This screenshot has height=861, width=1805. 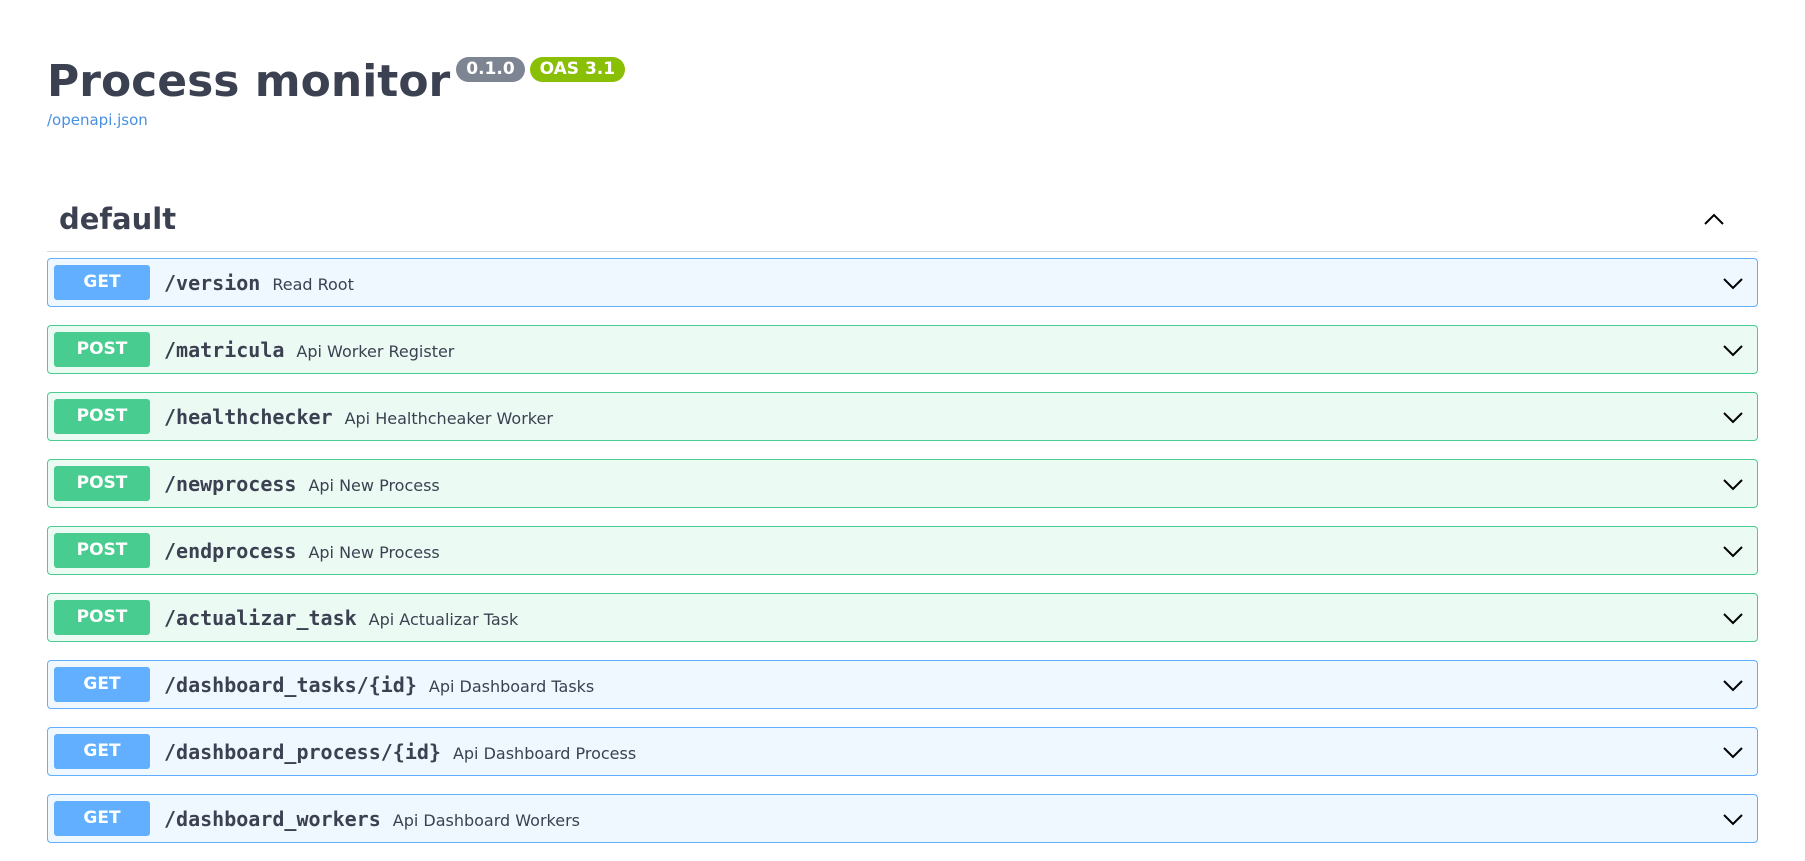 What do you see at coordinates (302, 752) in the screenshot?
I see `operation-path: /dashboard_process/{id}` at bounding box center [302, 752].